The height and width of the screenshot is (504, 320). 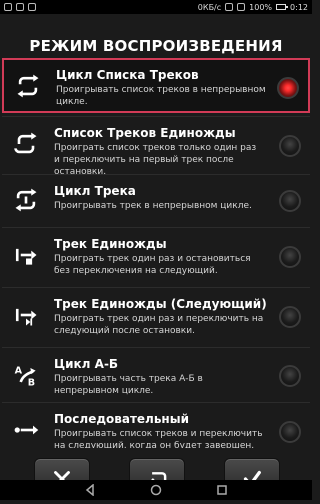 I want to click on nav-back-icon, so click(x=90, y=490).